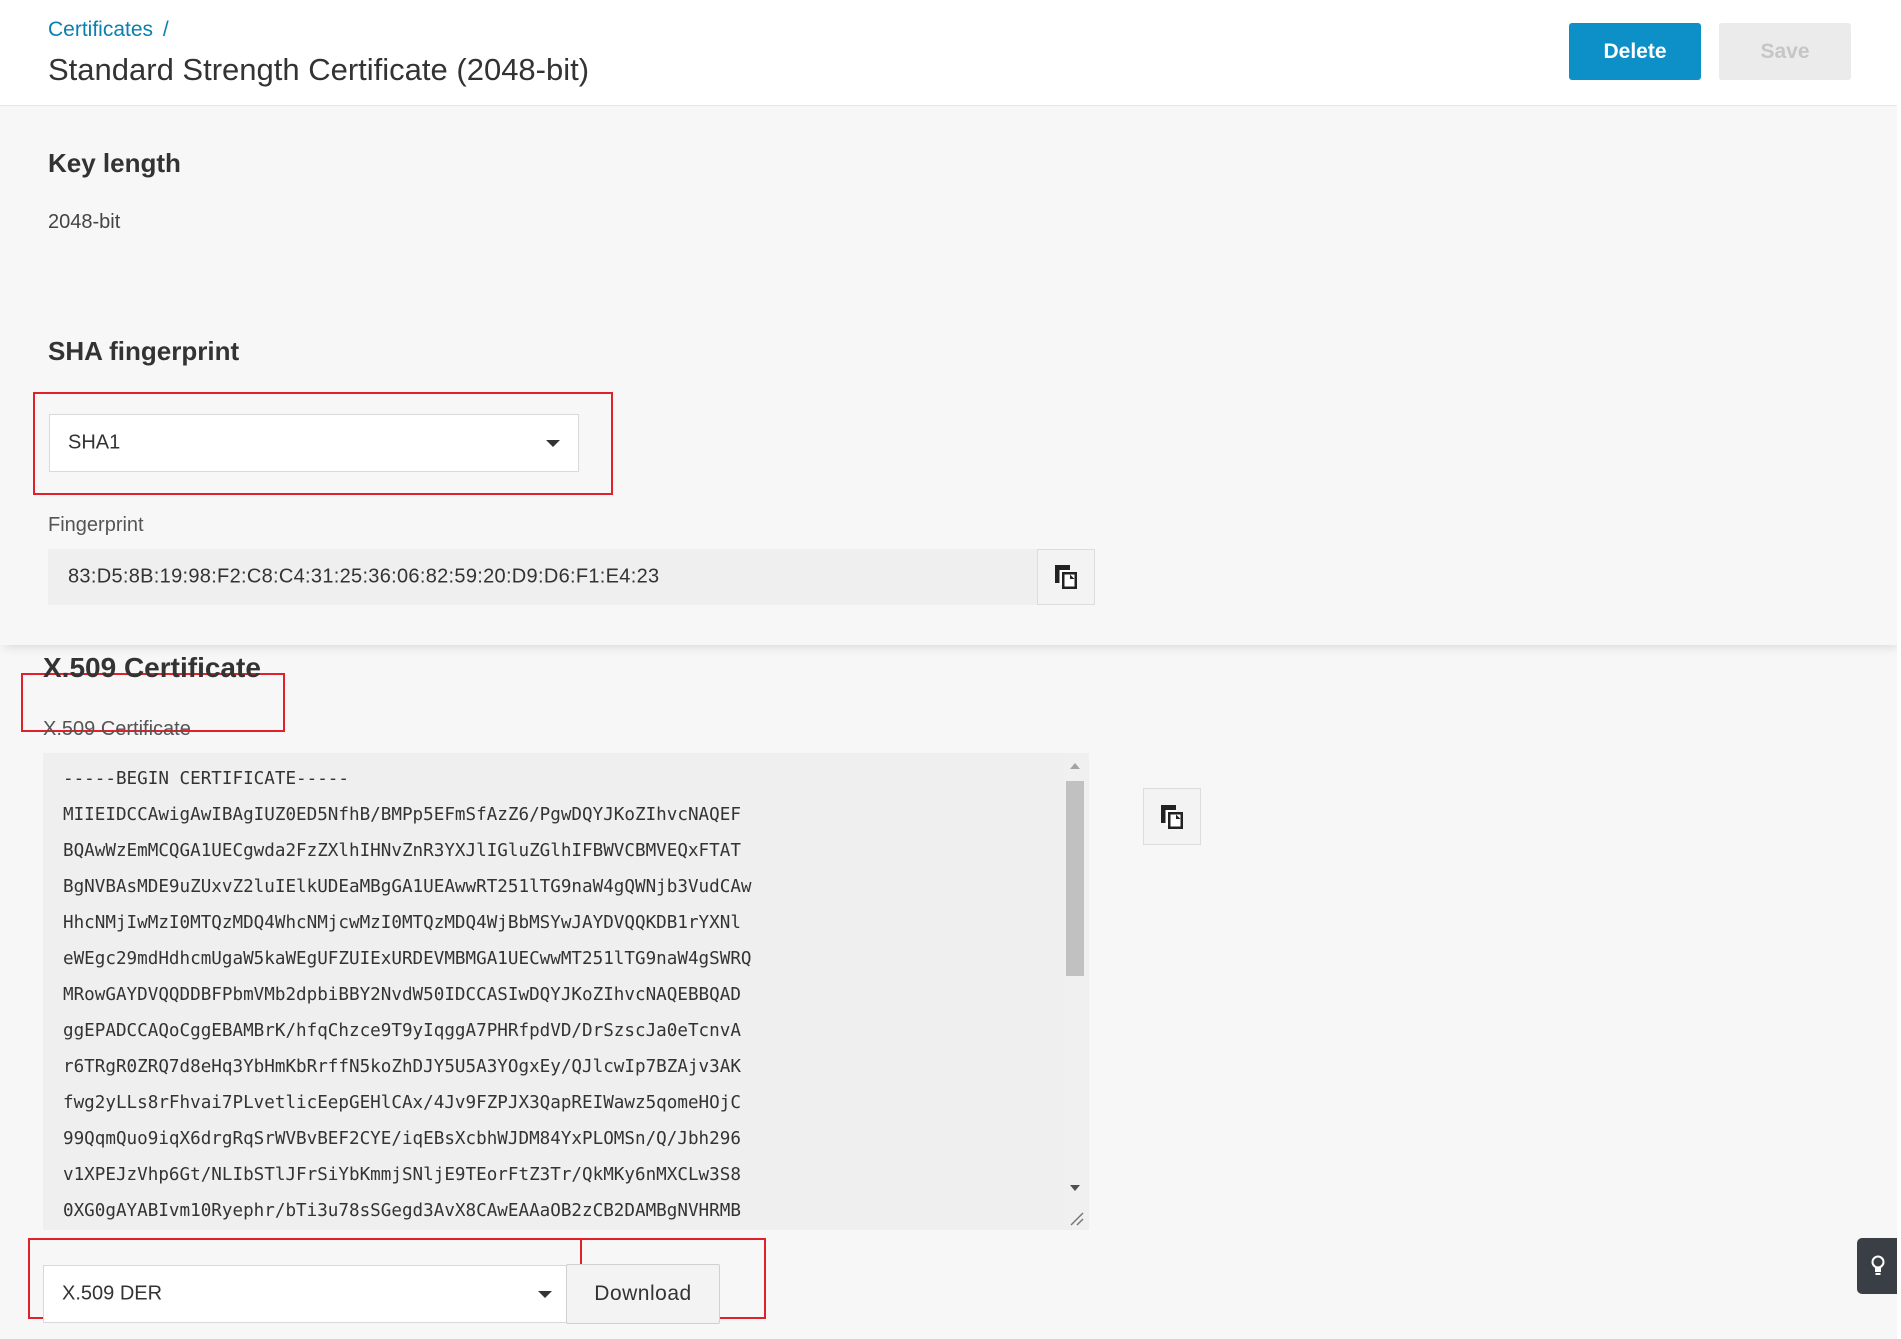 This screenshot has width=1901, height=1339. What do you see at coordinates (94, 442) in the screenshot?
I see `sha-algorithm-selected: SHA1` at bounding box center [94, 442].